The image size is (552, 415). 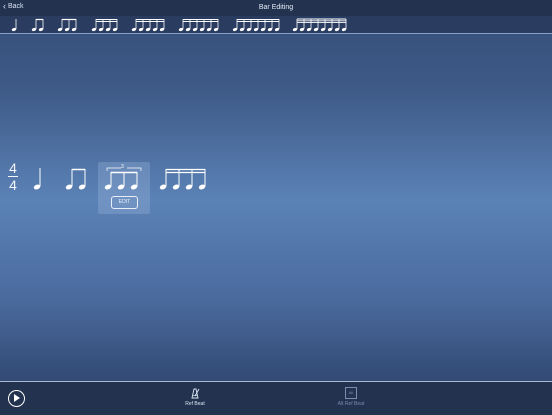 I want to click on palette-septuplet-icon, so click(x=256, y=25).